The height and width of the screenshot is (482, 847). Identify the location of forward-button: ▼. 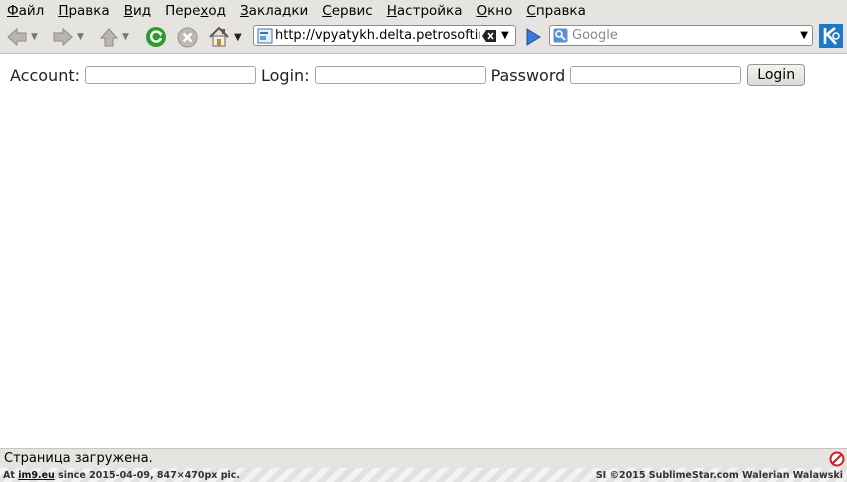
(68, 37).